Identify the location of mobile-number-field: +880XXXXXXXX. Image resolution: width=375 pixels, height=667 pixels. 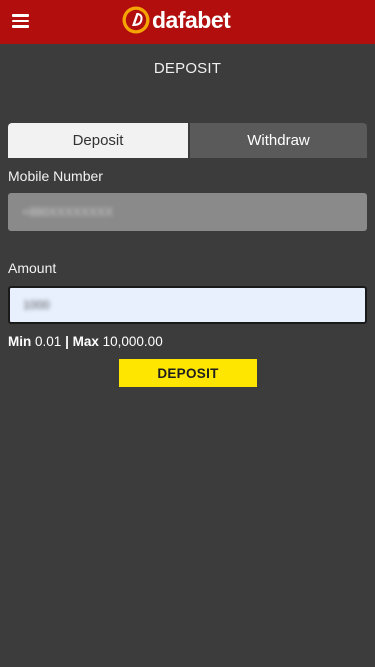
(187, 212).